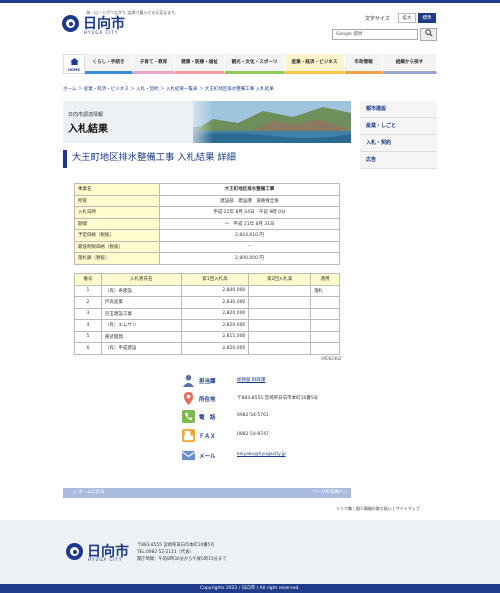 This screenshot has width=500, height=593. I want to click on phone-value: 0982-54-5761, so click(253, 415).